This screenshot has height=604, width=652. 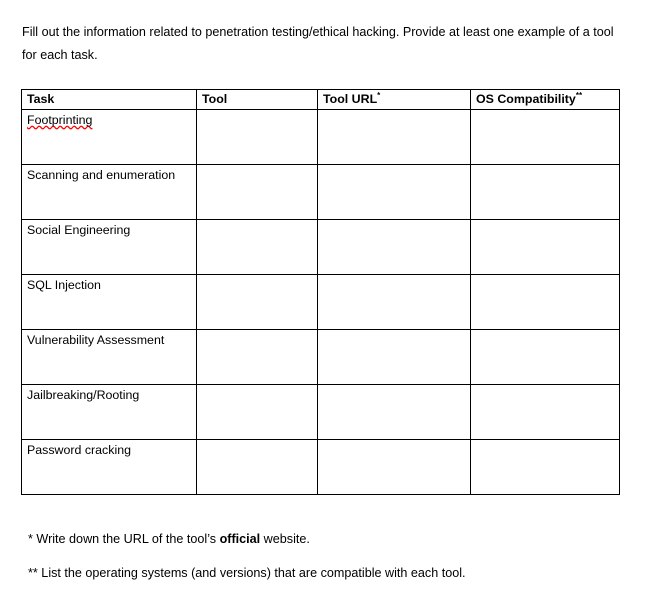 I want to click on column-header-os-compatibility-label: OS Compatibility, so click(x=526, y=99).